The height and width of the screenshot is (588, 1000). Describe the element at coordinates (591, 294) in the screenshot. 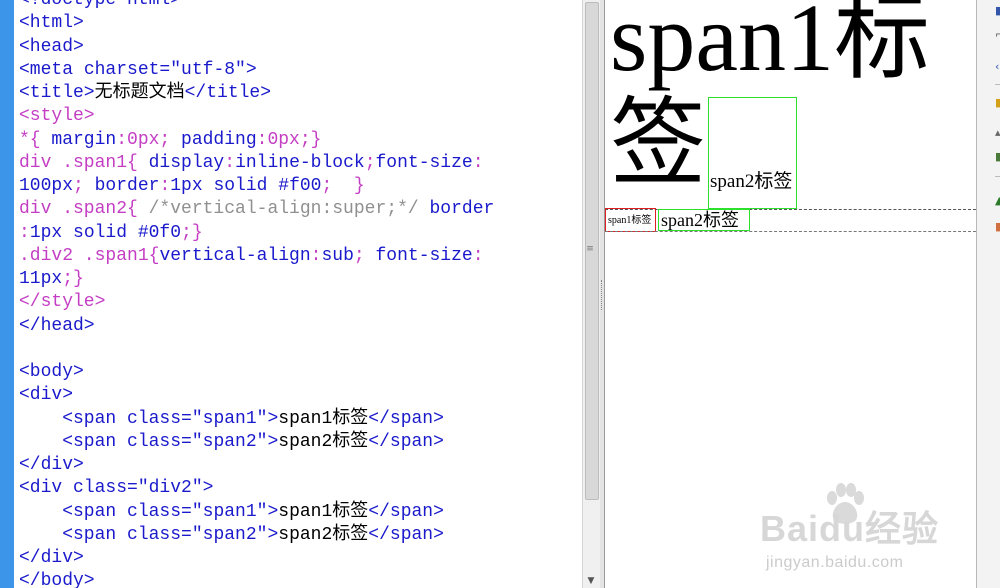

I see `editor-scrollbar: ≡ ▼` at that location.